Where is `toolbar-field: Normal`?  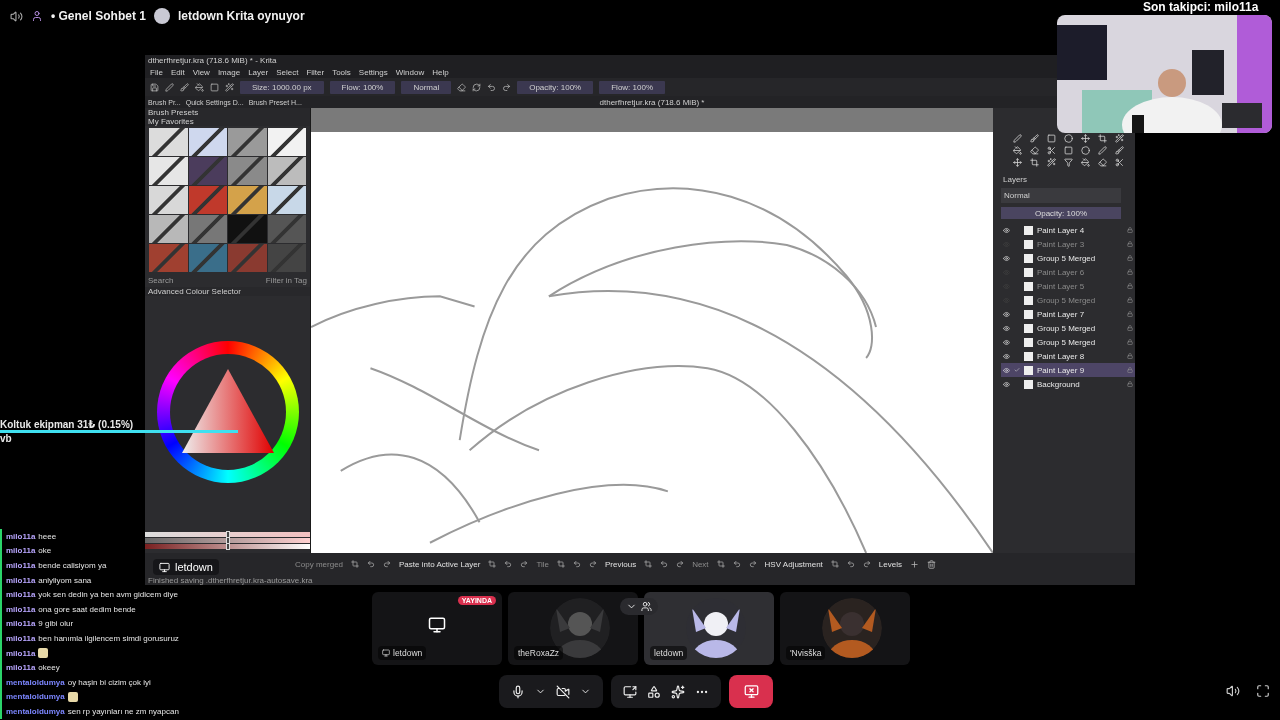 toolbar-field: Normal is located at coordinates (426, 87).